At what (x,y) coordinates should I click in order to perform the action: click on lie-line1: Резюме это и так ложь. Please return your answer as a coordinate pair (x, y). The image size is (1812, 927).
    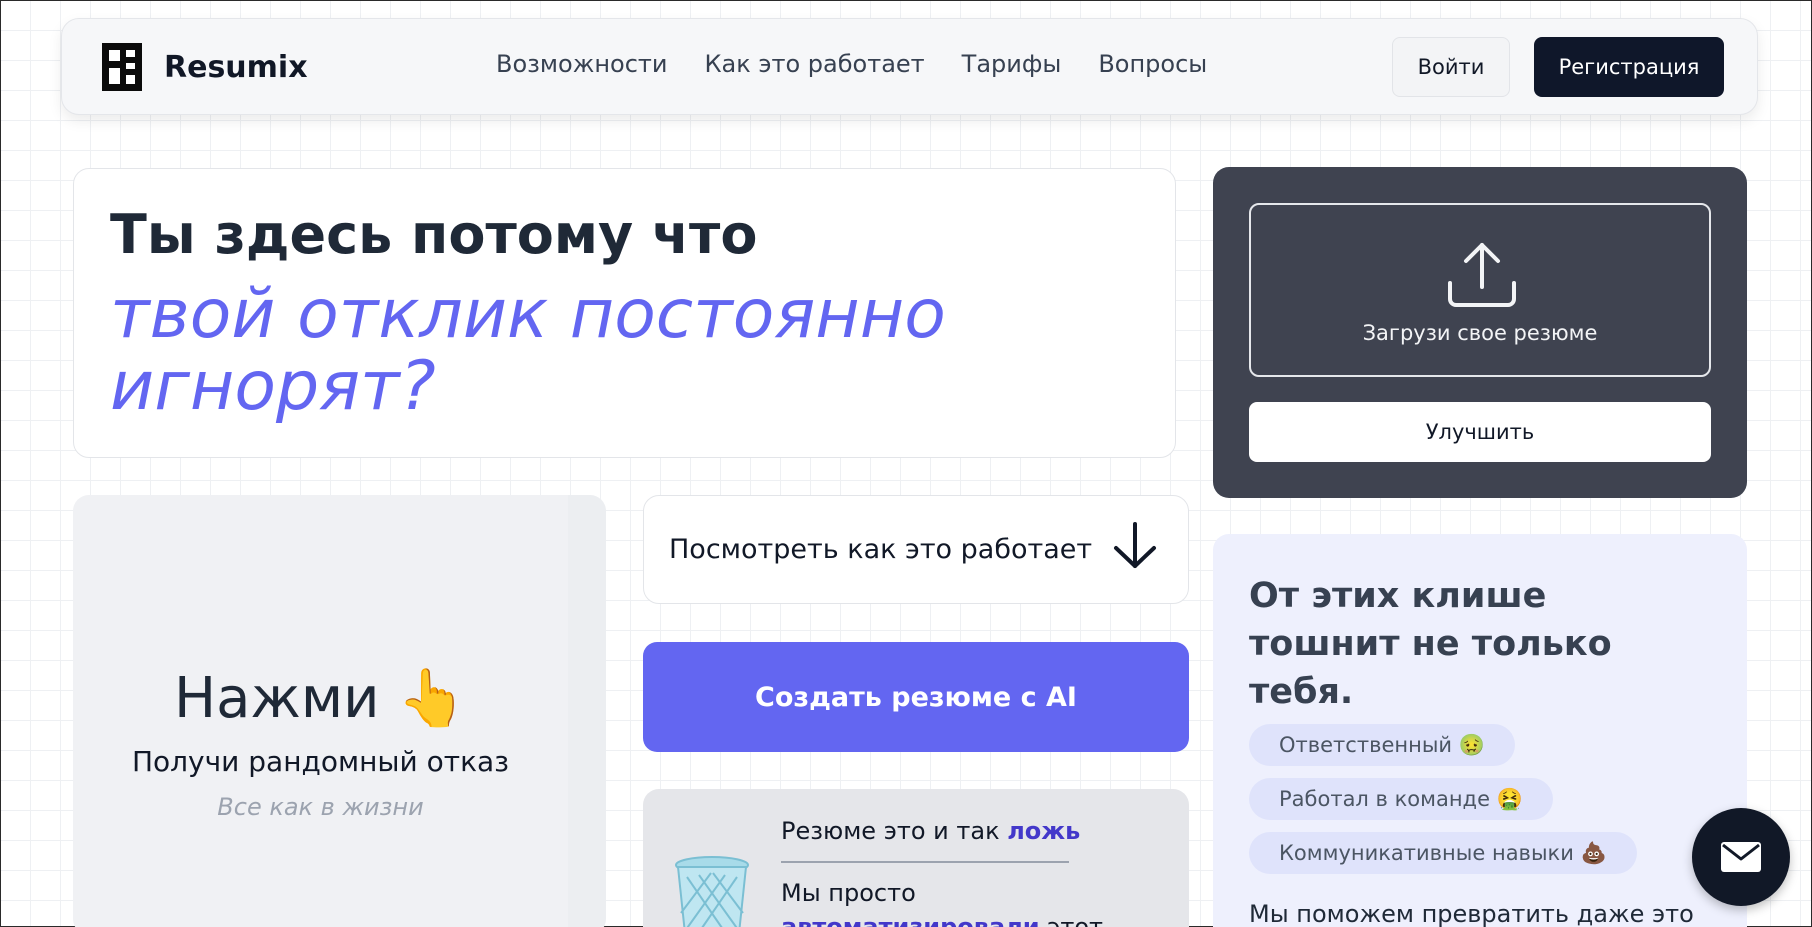
    Looking at the image, I should click on (930, 831).